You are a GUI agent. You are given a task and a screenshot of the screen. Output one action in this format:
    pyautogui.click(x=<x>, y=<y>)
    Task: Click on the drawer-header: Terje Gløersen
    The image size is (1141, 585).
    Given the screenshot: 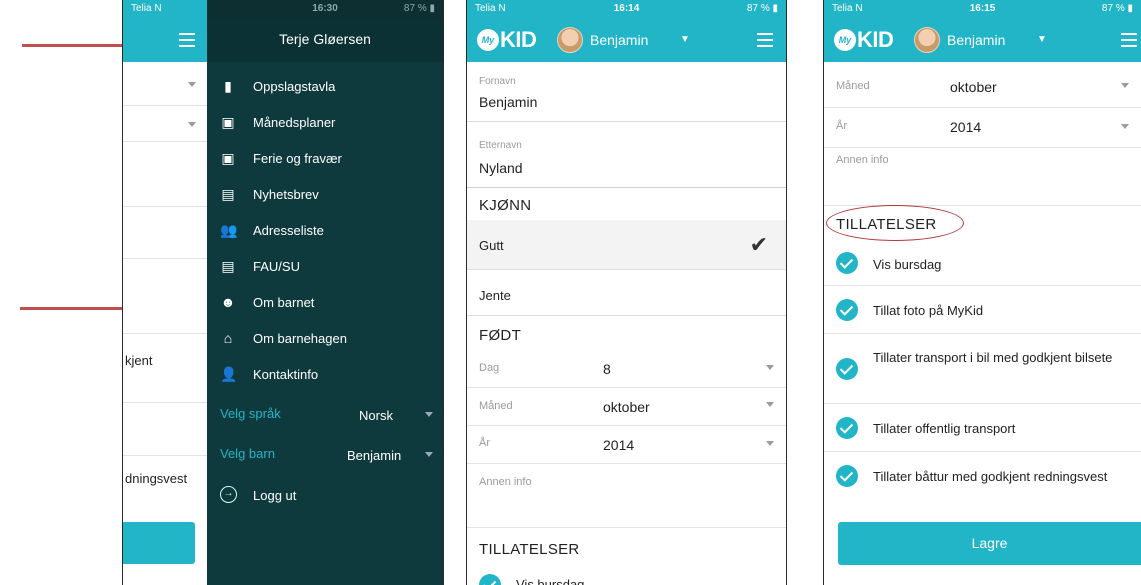 What is the action you would take?
    pyautogui.click(x=325, y=40)
    